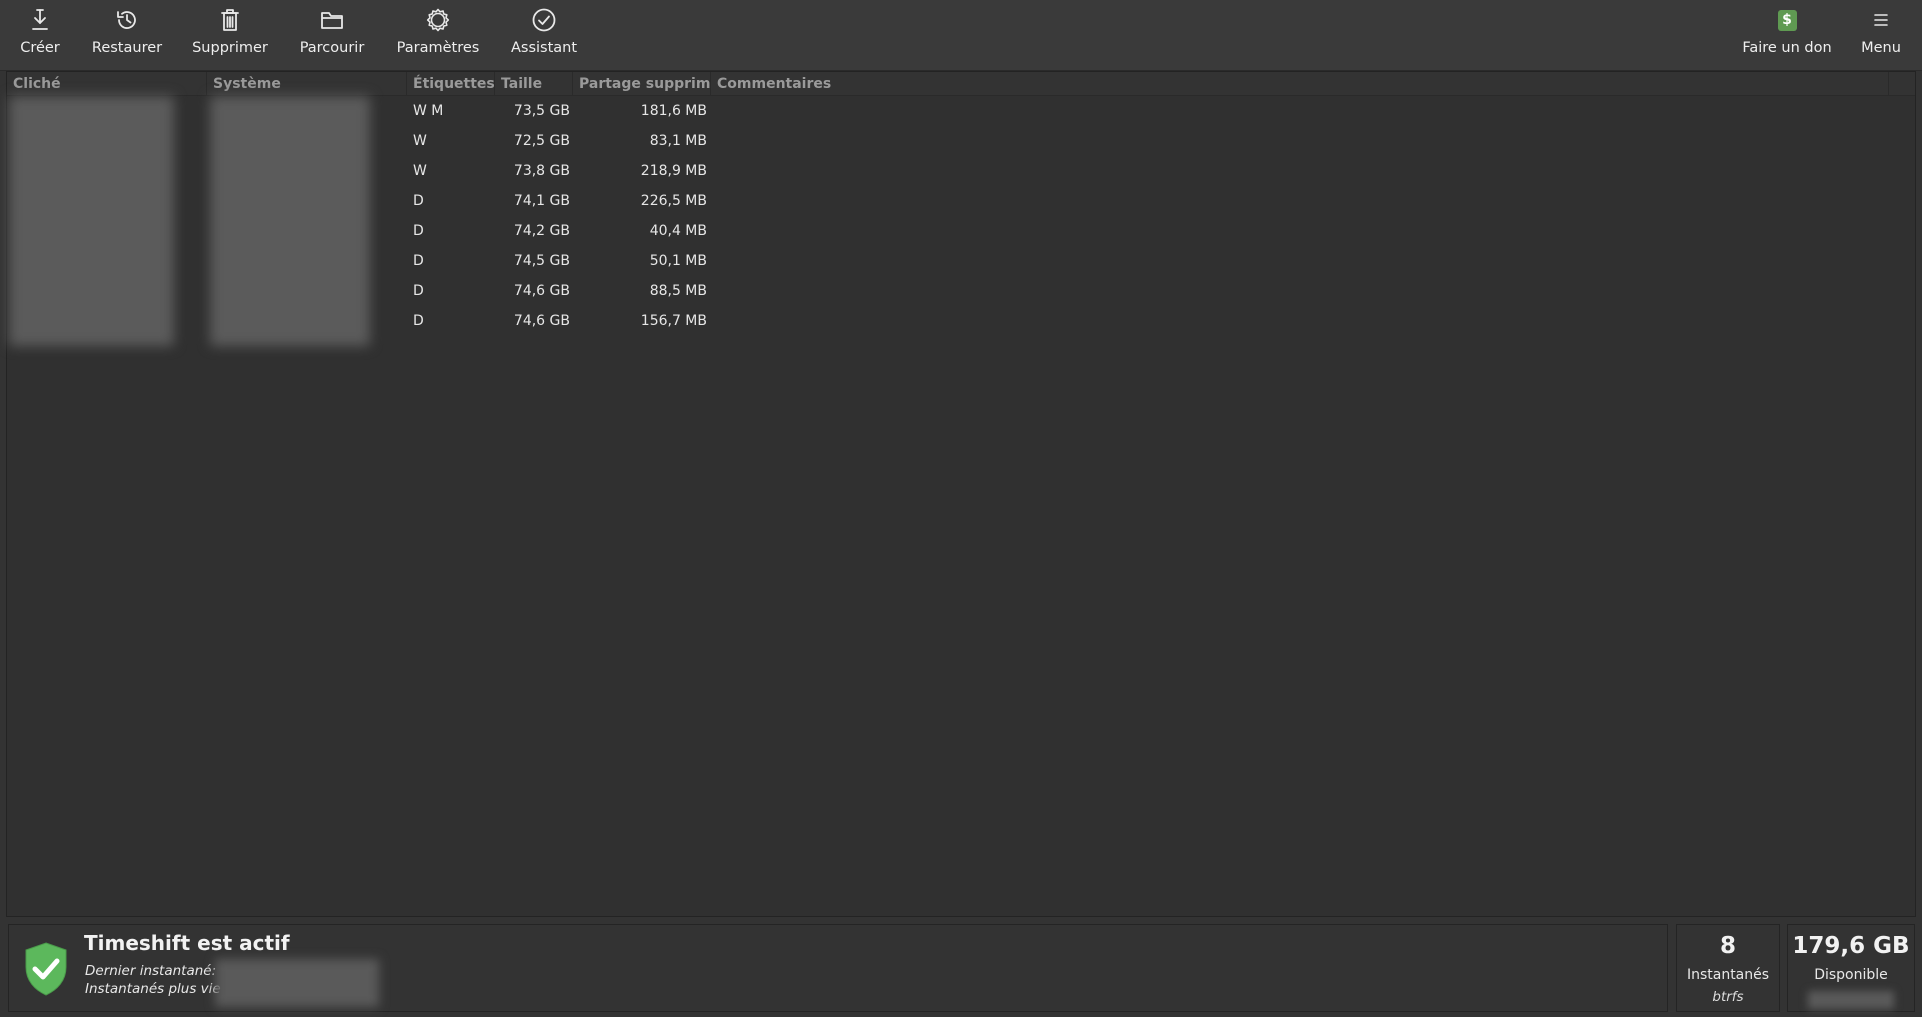  Describe the element at coordinates (544, 20) in the screenshot. I see `check-circle-icon` at that location.